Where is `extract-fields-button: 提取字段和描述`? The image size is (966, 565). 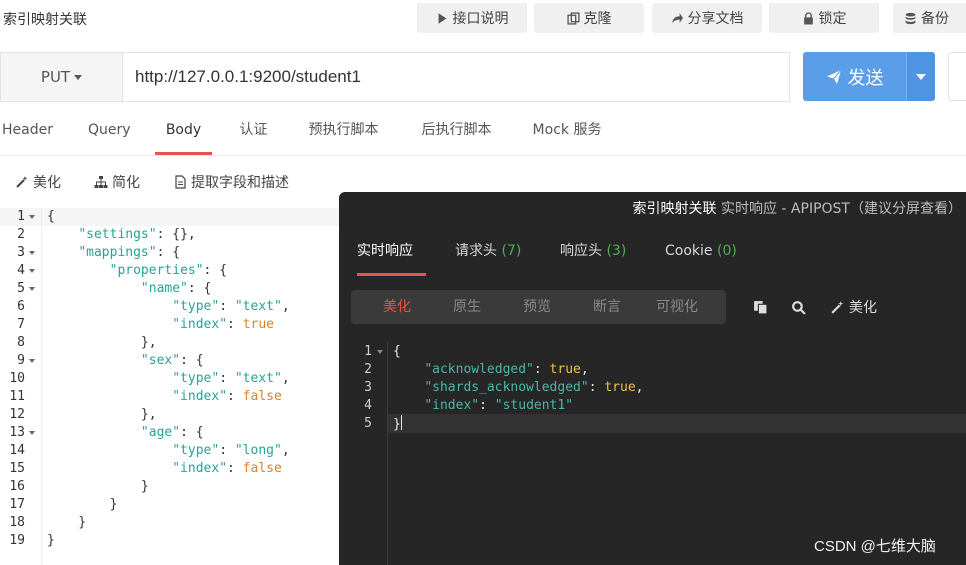
extract-fields-button: 提取字段和描述 is located at coordinates (231, 182).